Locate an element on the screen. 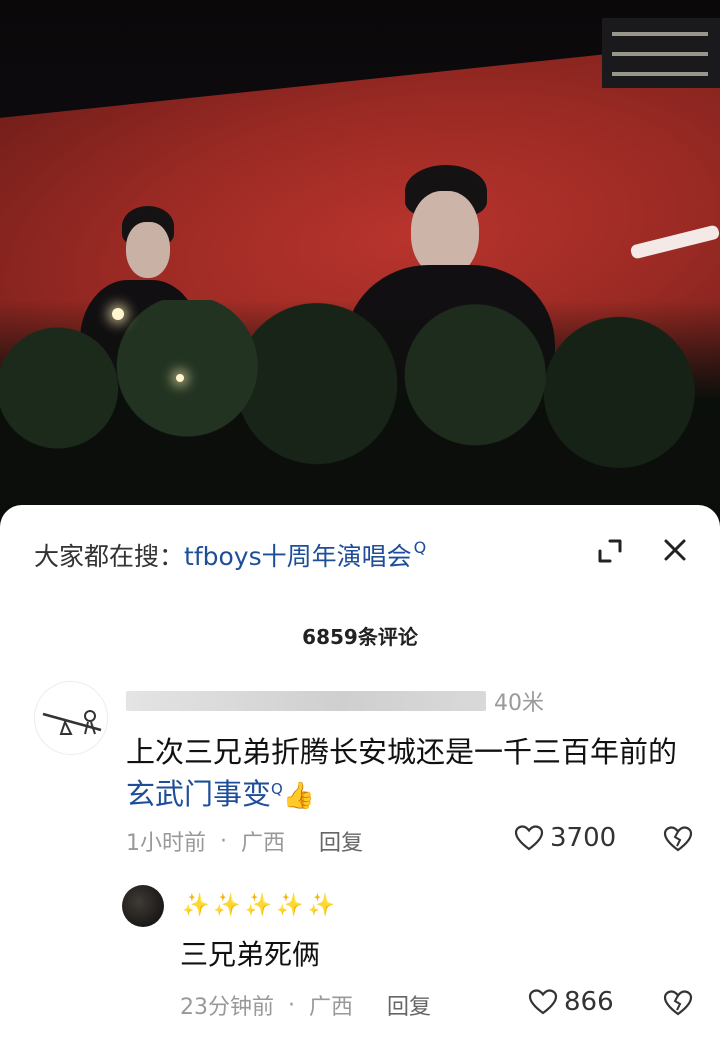  comment-time: 1小时前 is located at coordinates (166, 843).